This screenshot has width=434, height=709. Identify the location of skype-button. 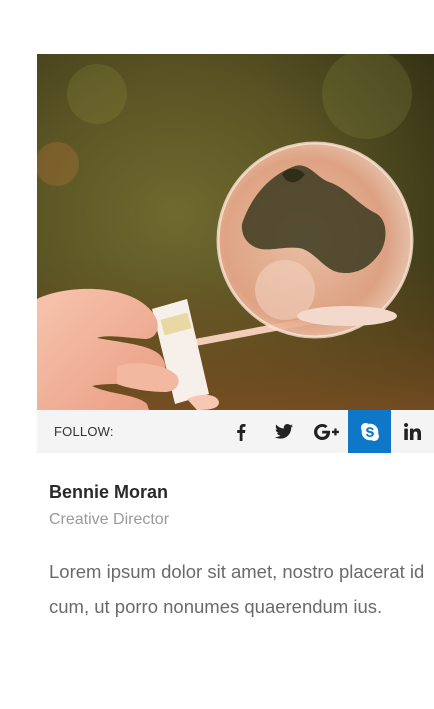
(369, 431).